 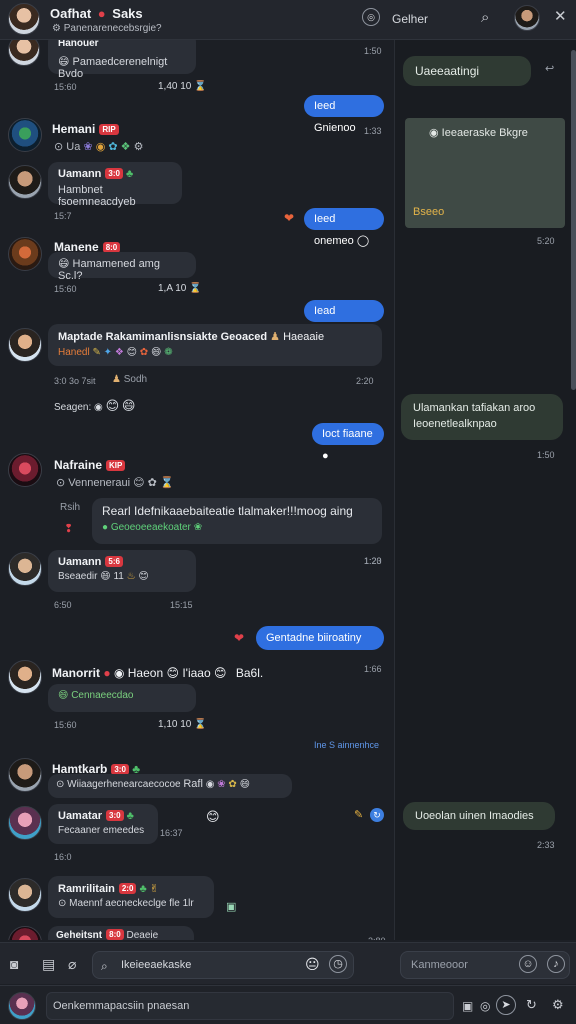 I want to click on emoji-icon: ✎, so click(x=96, y=352).